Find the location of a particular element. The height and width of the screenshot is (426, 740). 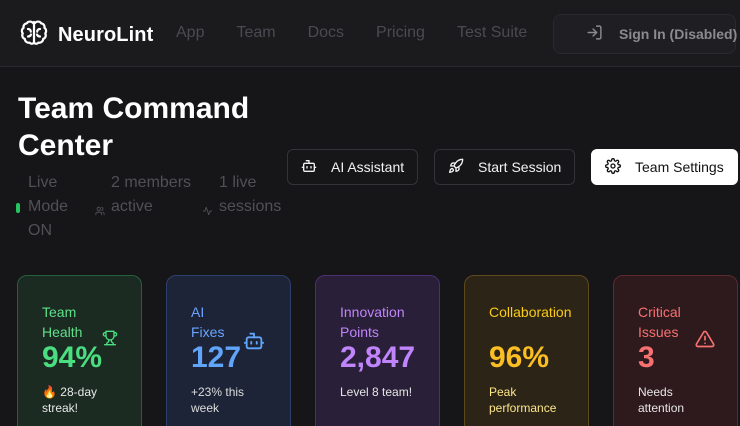

metric-subtext: Level 8 team! is located at coordinates (376, 392).